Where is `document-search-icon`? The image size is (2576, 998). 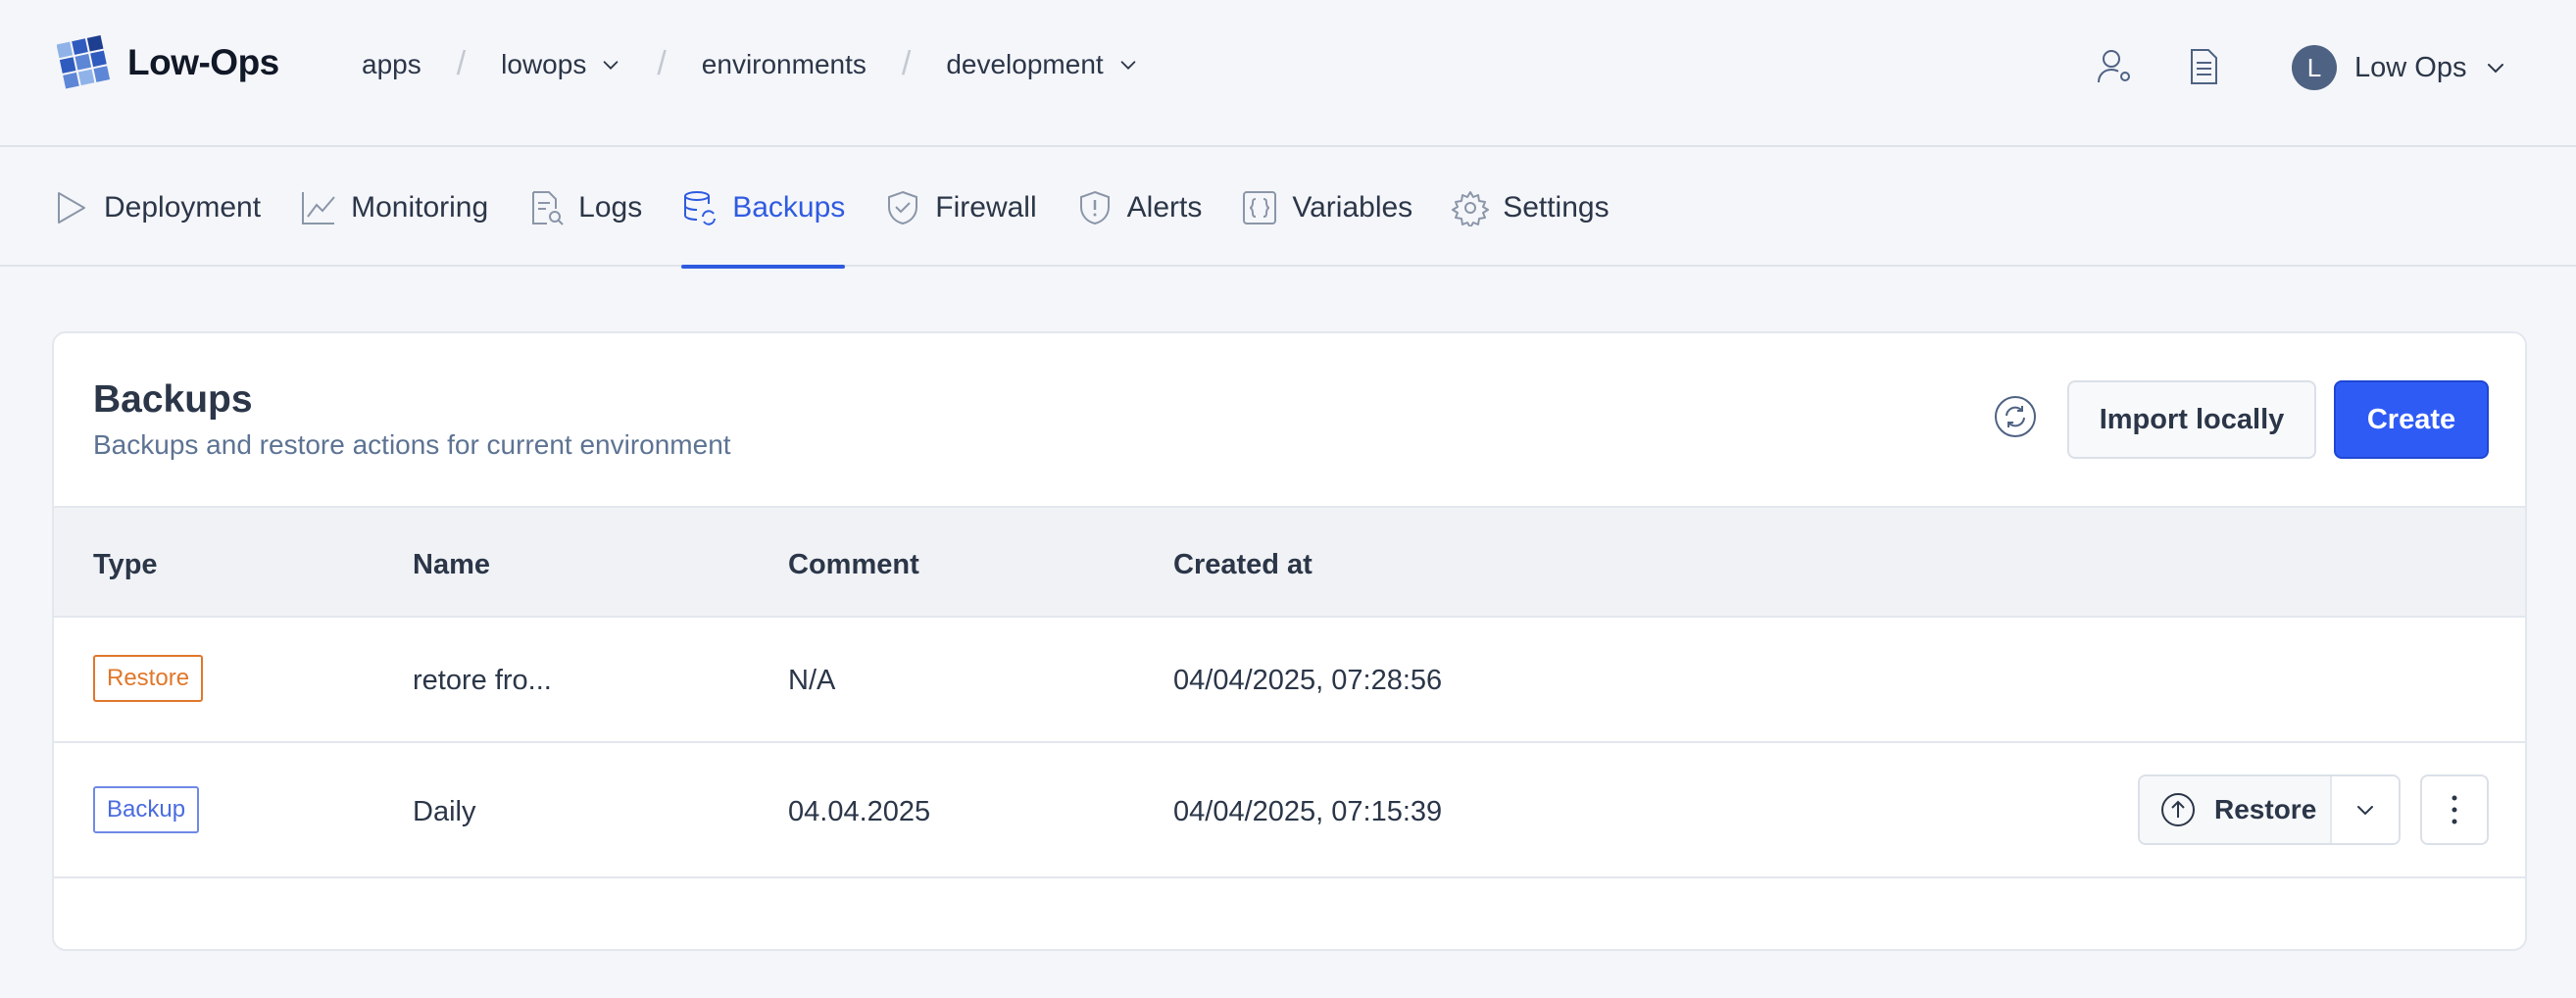
document-search-icon is located at coordinates (548, 208).